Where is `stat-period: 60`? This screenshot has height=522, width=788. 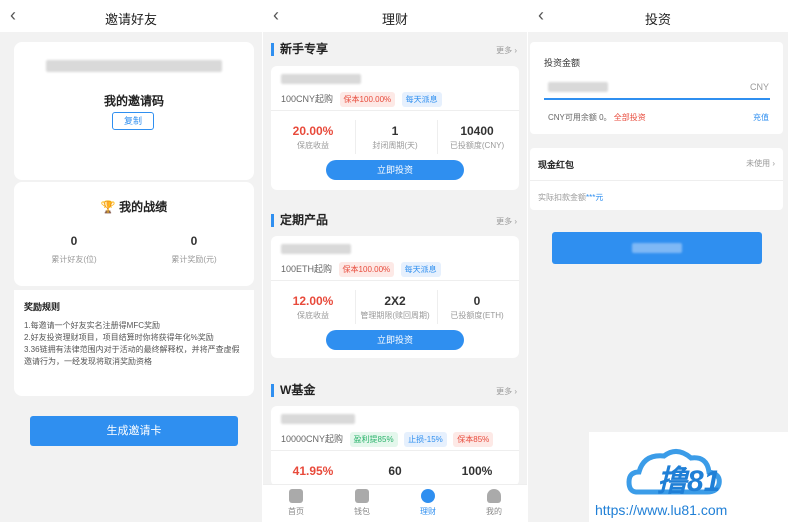
stat-period: 60 is located at coordinates (395, 471).